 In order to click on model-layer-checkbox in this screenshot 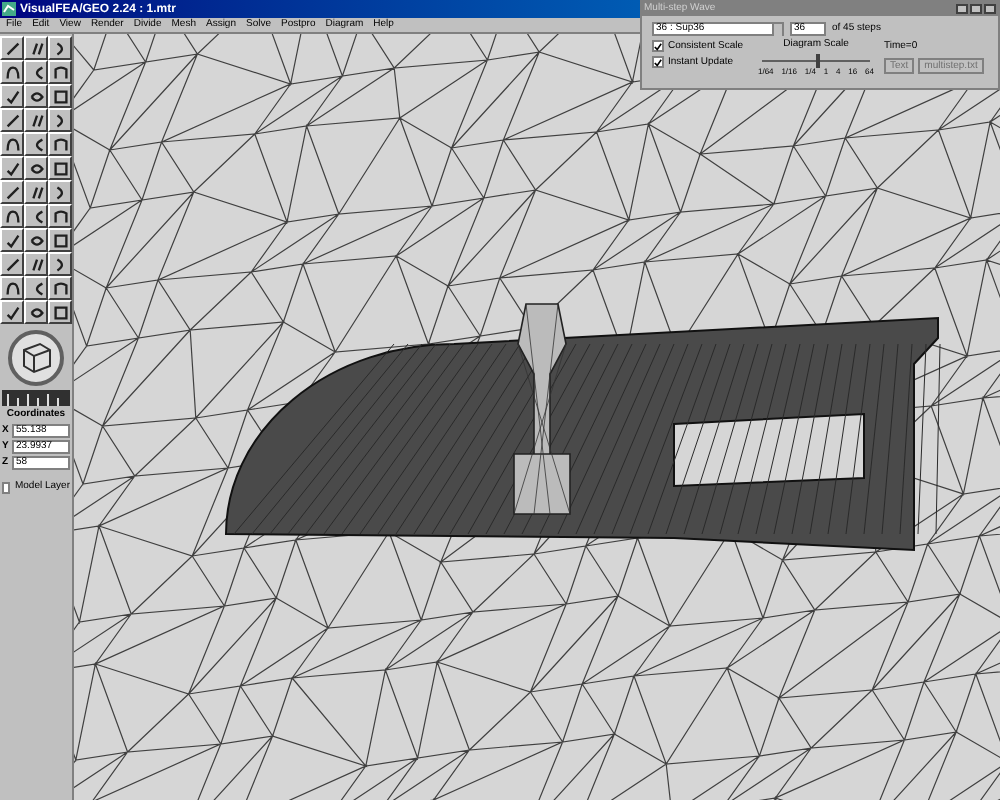, I will do `click(6, 487)`.